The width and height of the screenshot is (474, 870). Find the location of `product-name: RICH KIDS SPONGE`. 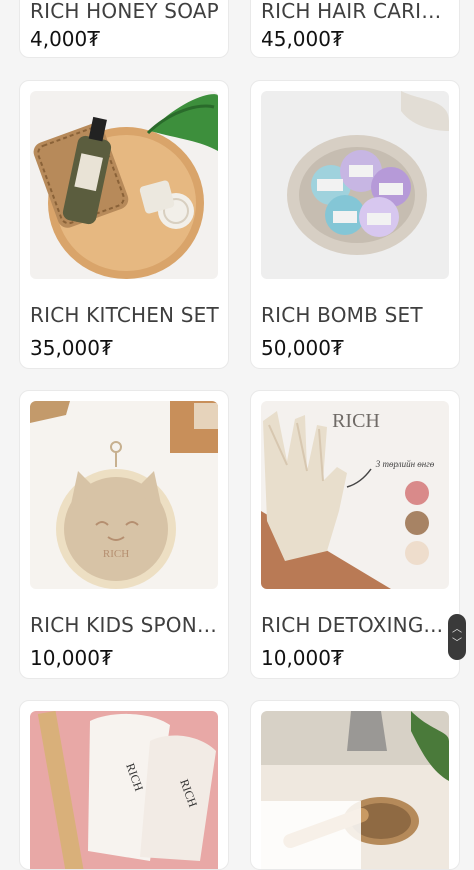

product-name: RICH KIDS SPONGE is located at coordinates (127, 625).